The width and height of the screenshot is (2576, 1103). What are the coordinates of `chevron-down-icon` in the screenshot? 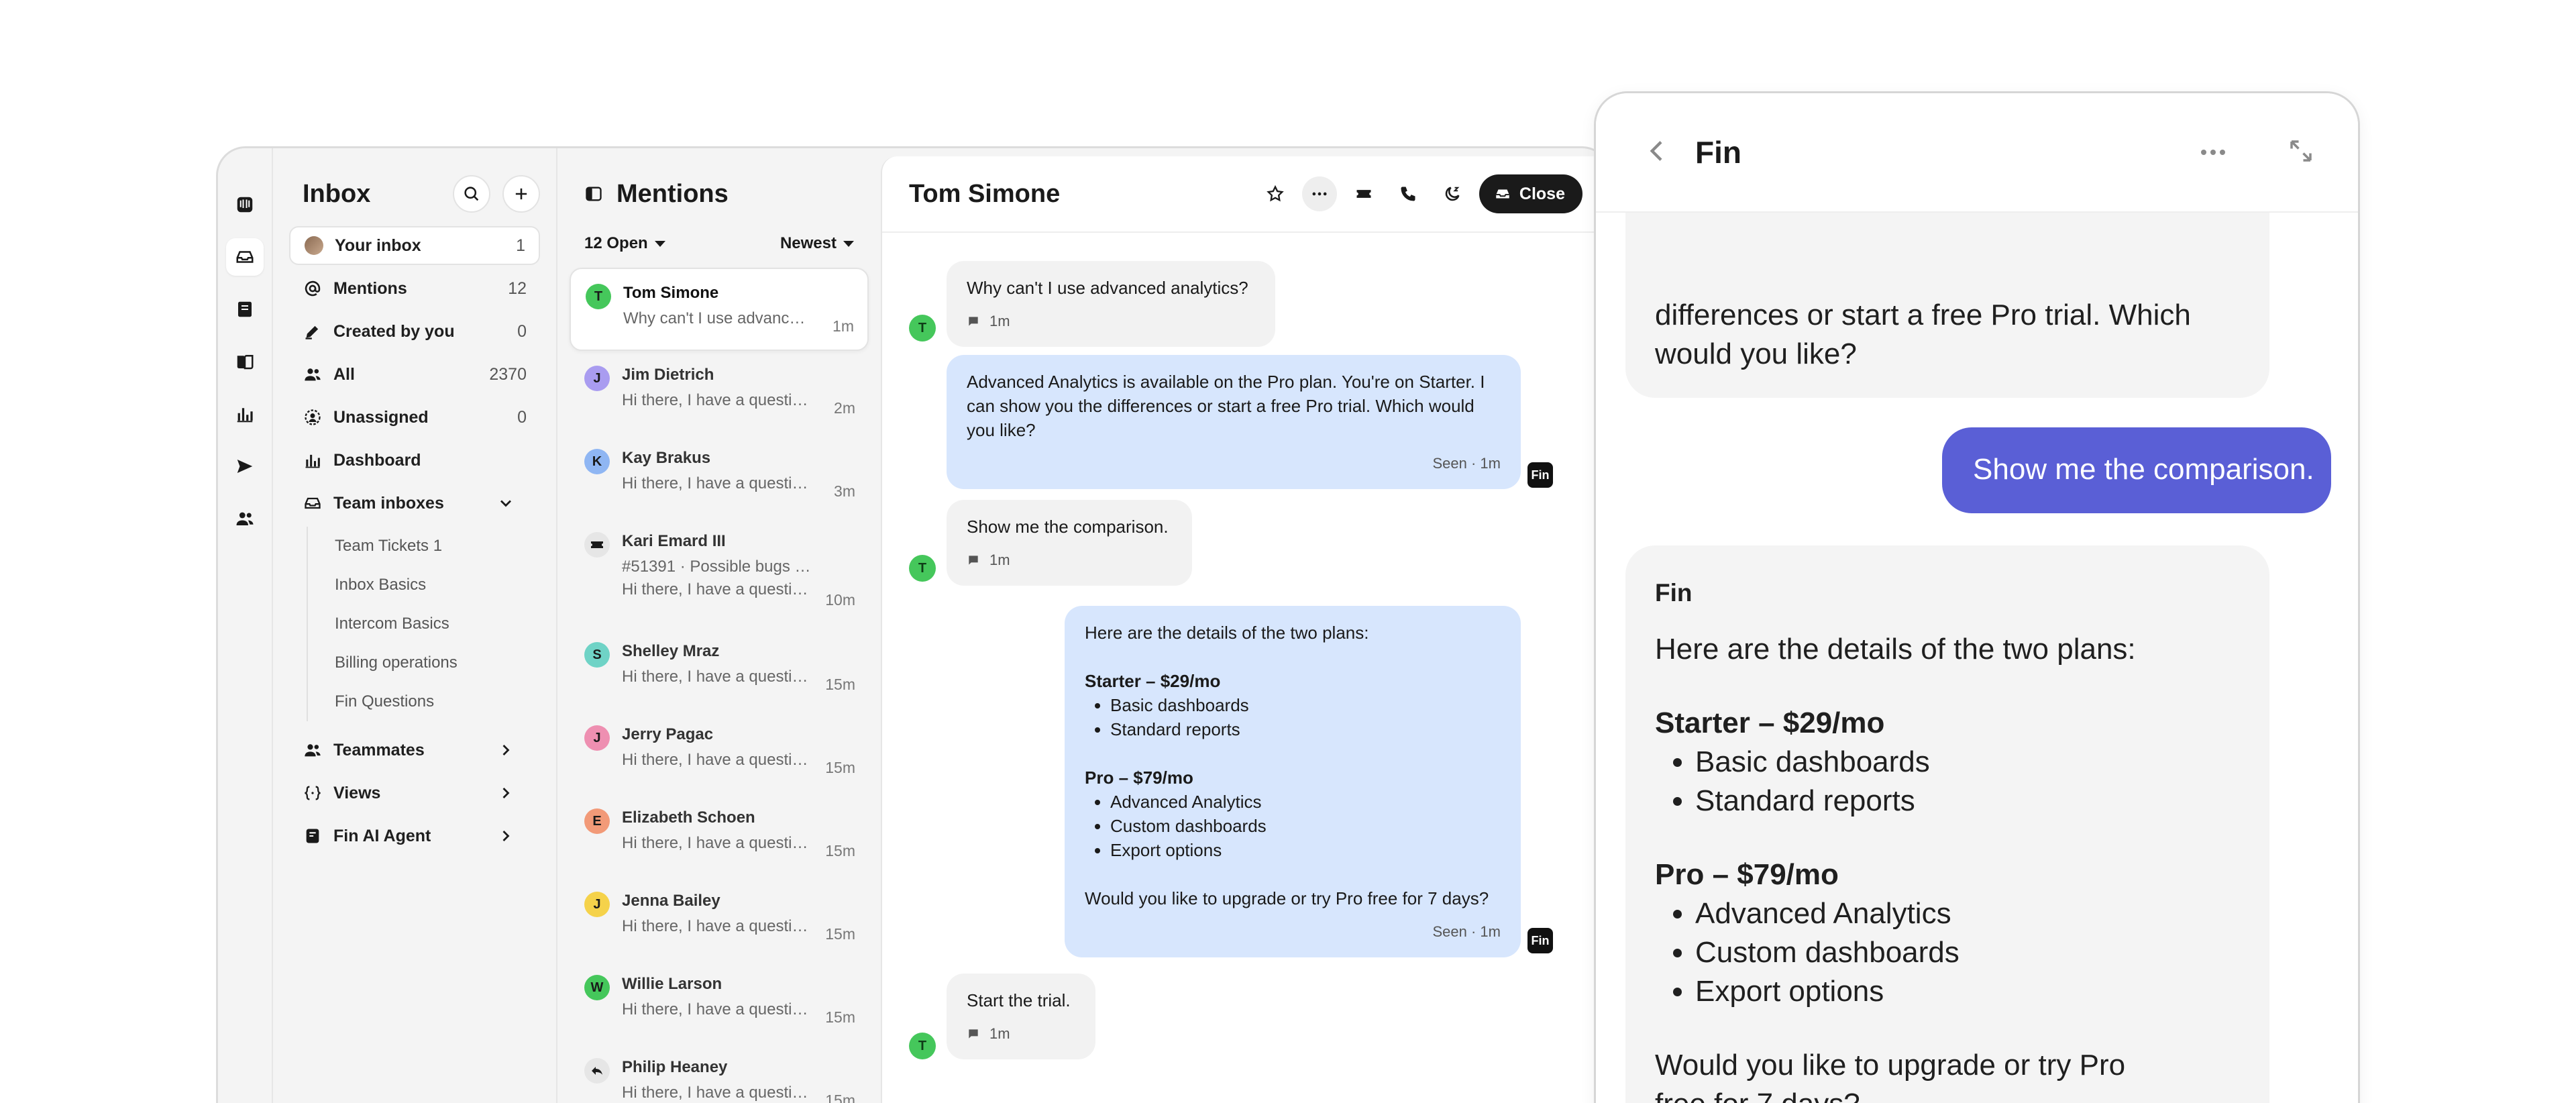 It's located at (506, 503).